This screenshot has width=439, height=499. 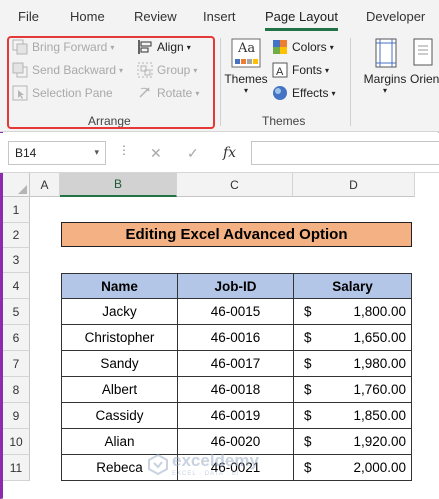 I want to click on effects-button: Effects ▾, so click(x=303, y=93).